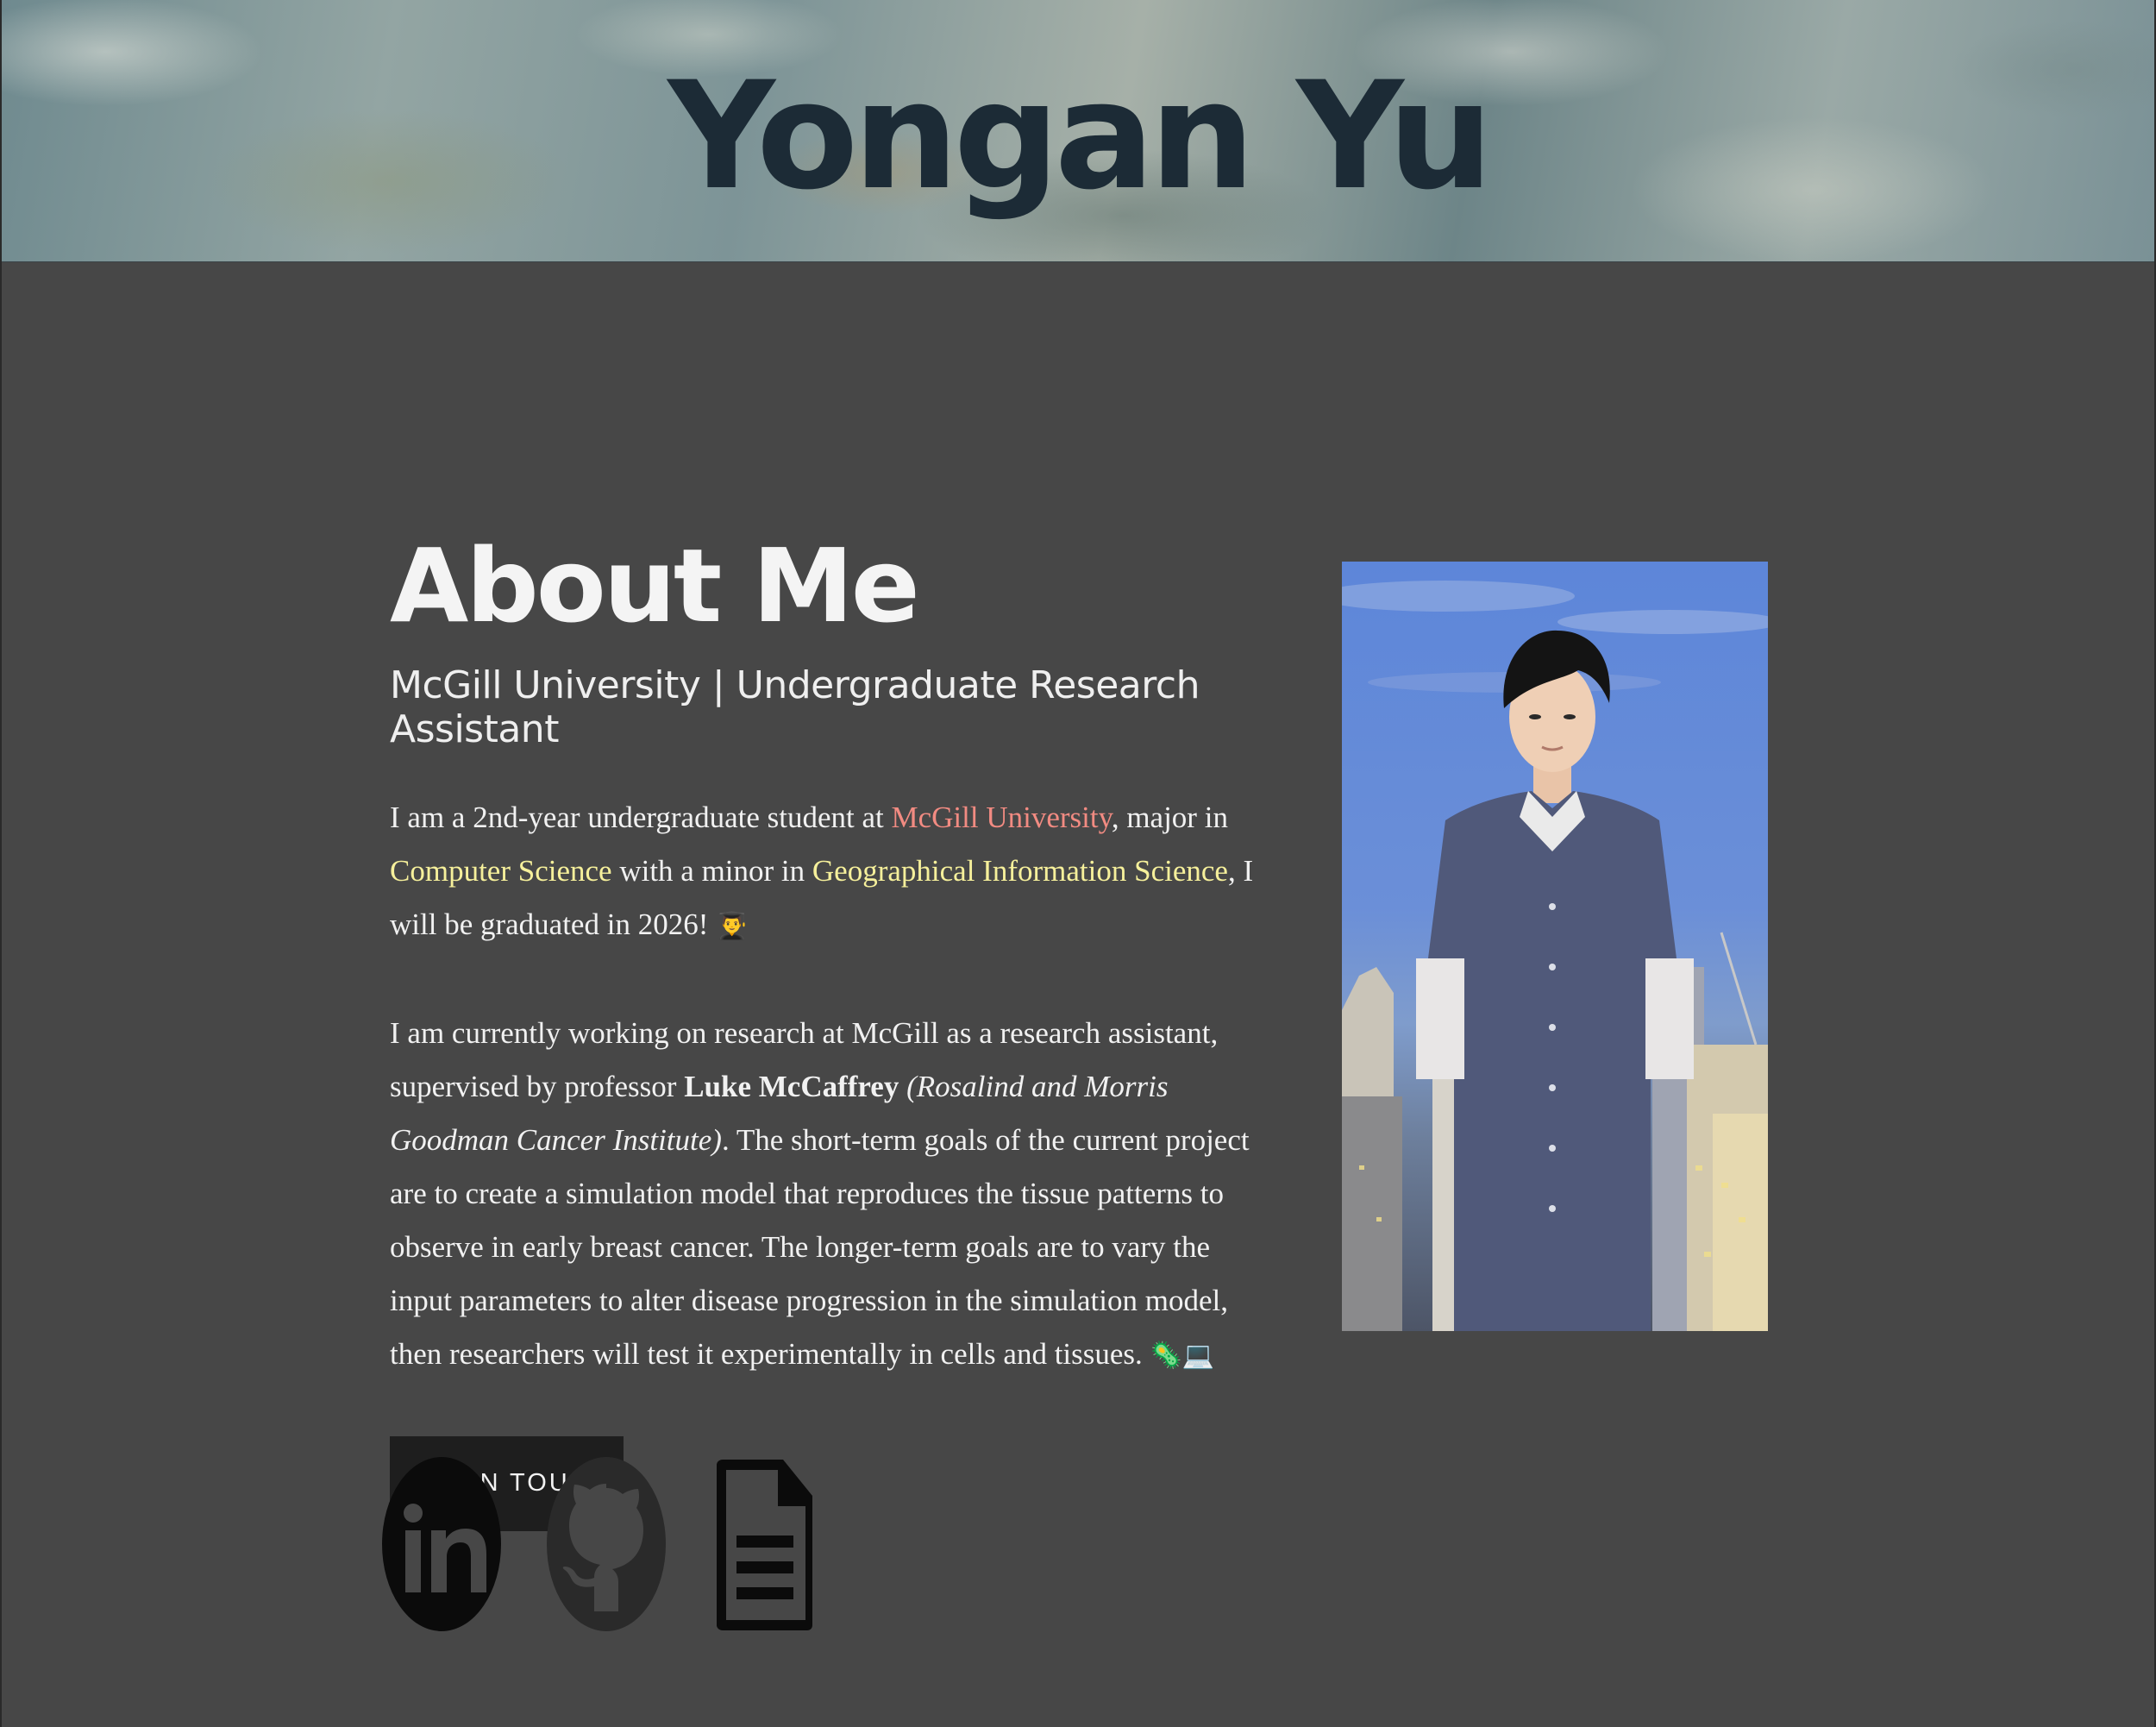 The width and height of the screenshot is (2156, 1727). What do you see at coordinates (711, 870) in the screenshot?
I see `intro-text: with a minor in` at bounding box center [711, 870].